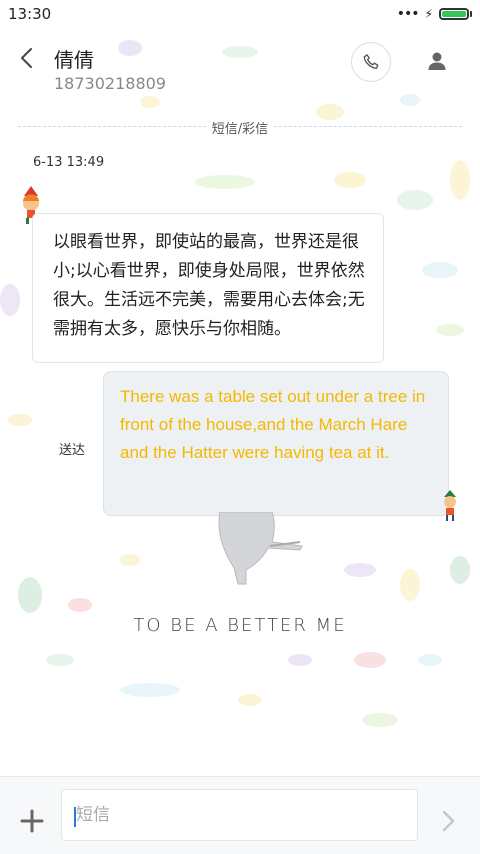 The height and width of the screenshot is (854, 480). What do you see at coordinates (75, 817) in the screenshot?
I see `text-cursor` at bounding box center [75, 817].